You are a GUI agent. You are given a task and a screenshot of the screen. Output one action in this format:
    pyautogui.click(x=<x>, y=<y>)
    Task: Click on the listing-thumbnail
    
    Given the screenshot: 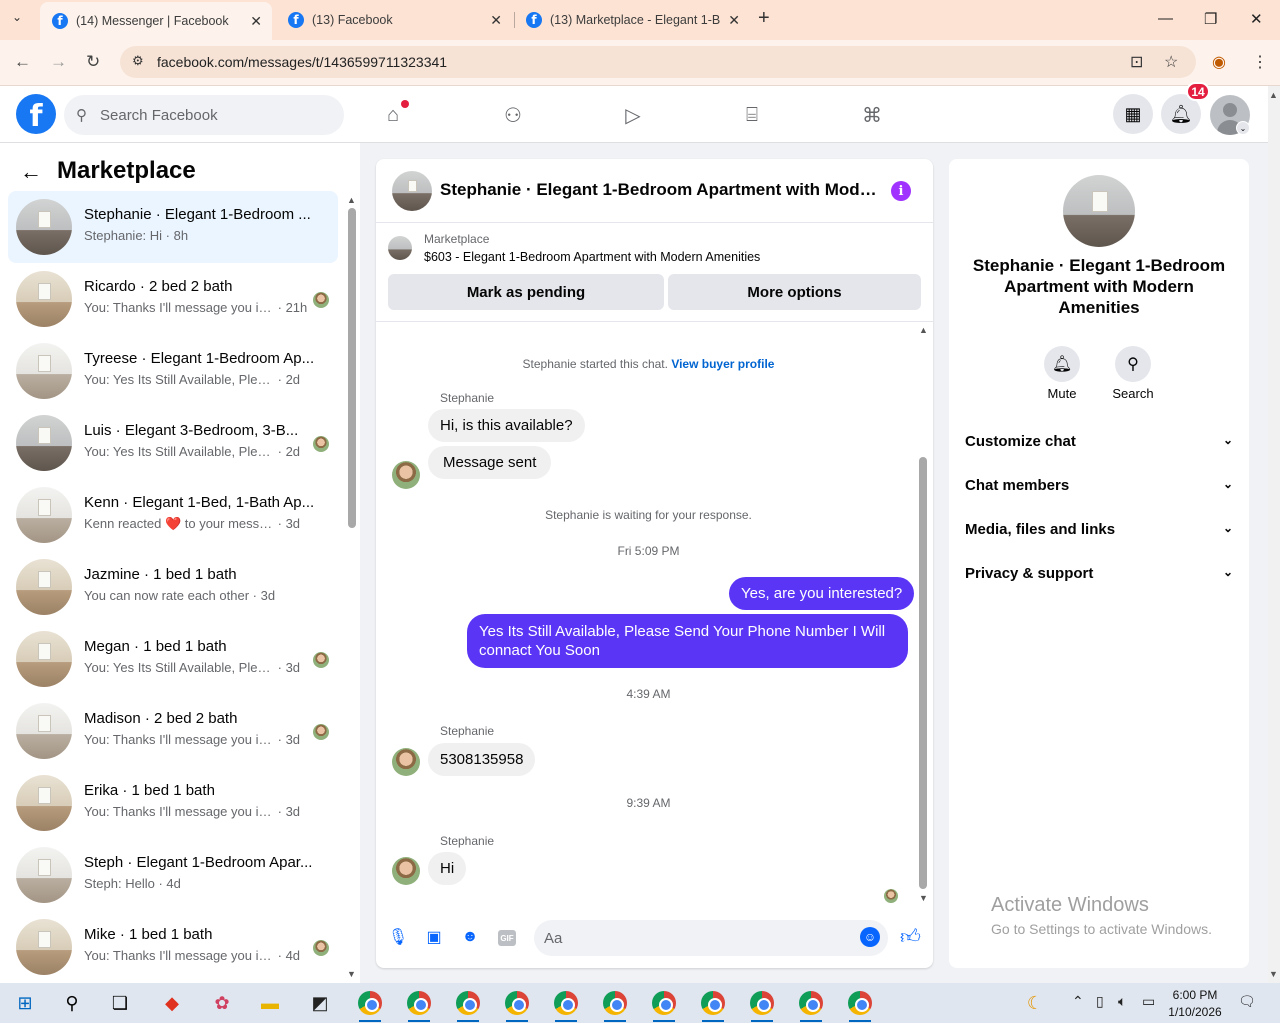 What is the action you would take?
    pyautogui.click(x=400, y=248)
    